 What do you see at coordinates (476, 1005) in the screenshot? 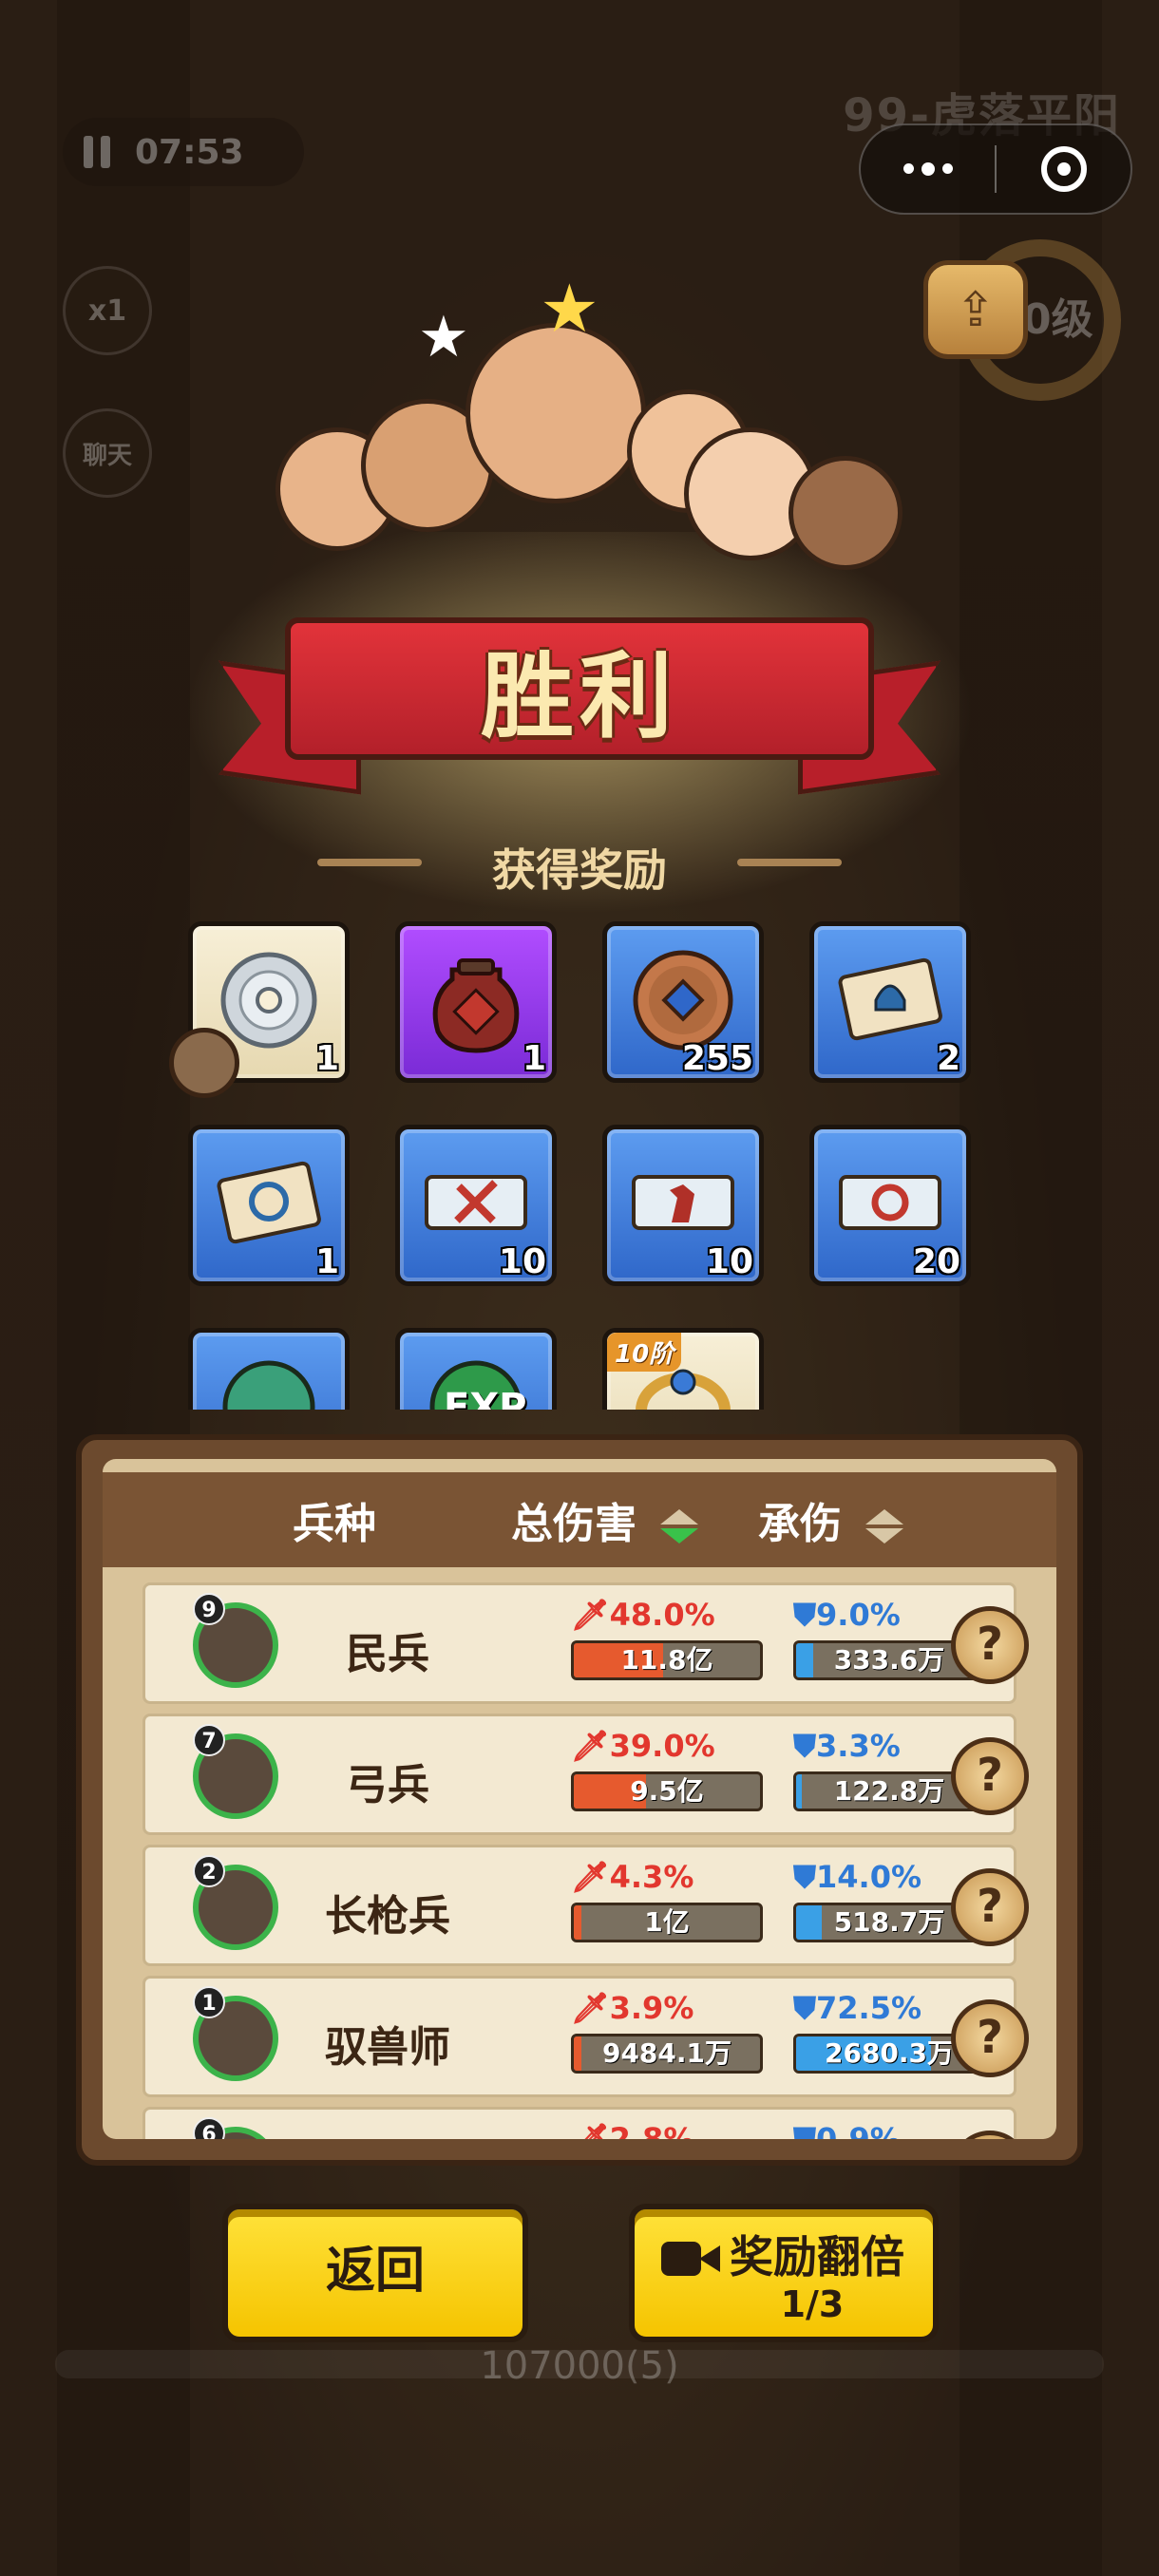
I see `wine-jar-icon` at bounding box center [476, 1005].